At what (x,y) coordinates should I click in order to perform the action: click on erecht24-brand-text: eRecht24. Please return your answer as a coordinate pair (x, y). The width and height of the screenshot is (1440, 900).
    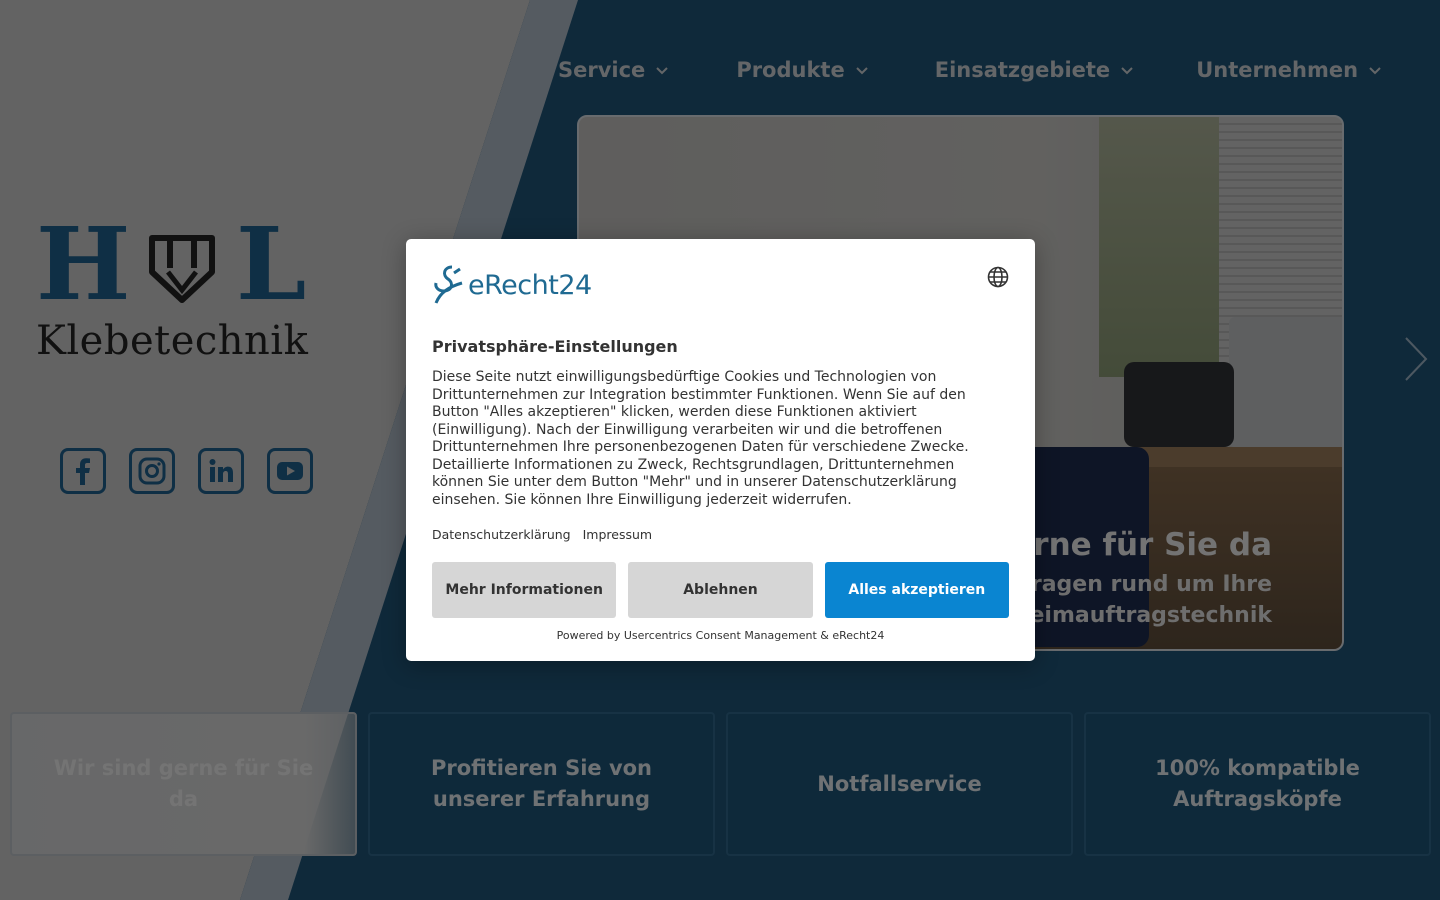
    Looking at the image, I should click on (530, 285).